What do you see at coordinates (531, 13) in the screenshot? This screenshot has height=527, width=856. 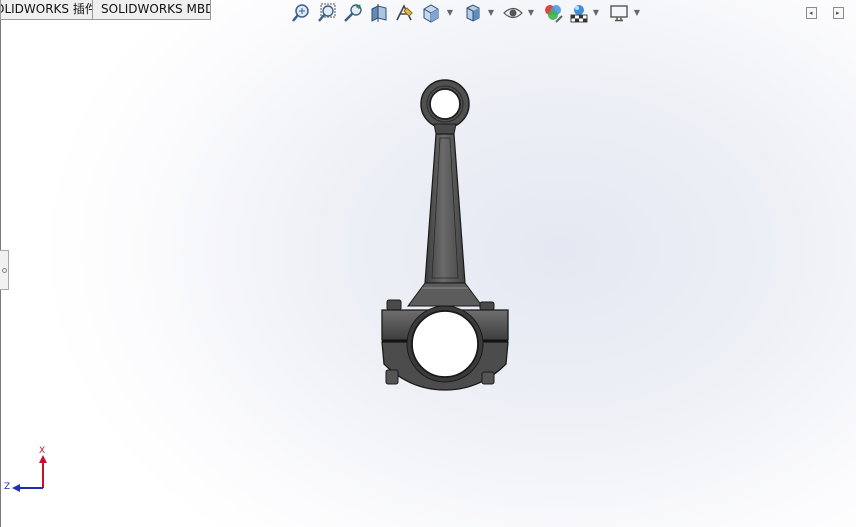 I see `hide-show-dropdown-icon: ▼` at bounding box center [531, 13].